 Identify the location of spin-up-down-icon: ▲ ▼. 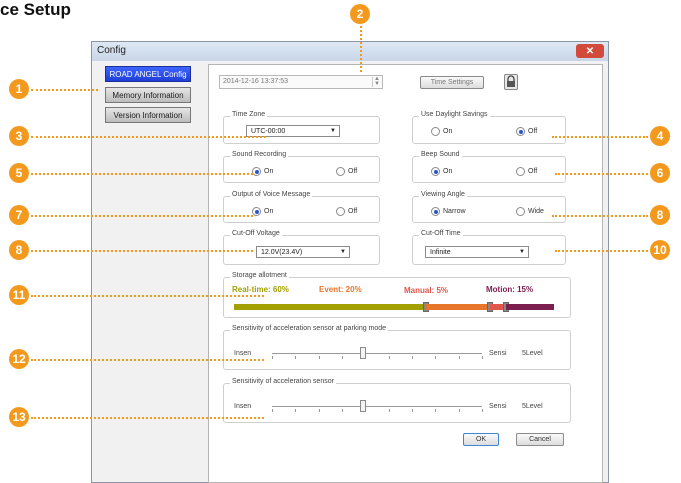
(376, 81).